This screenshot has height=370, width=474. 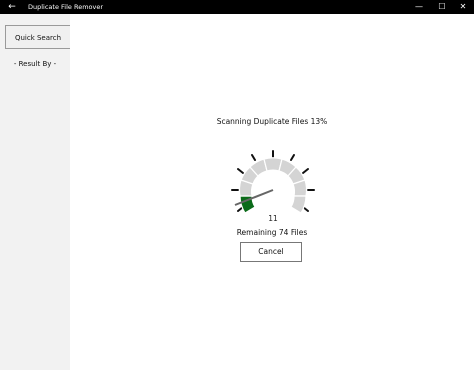 I want to click on gauge-segments, so click(x=273, y=185).